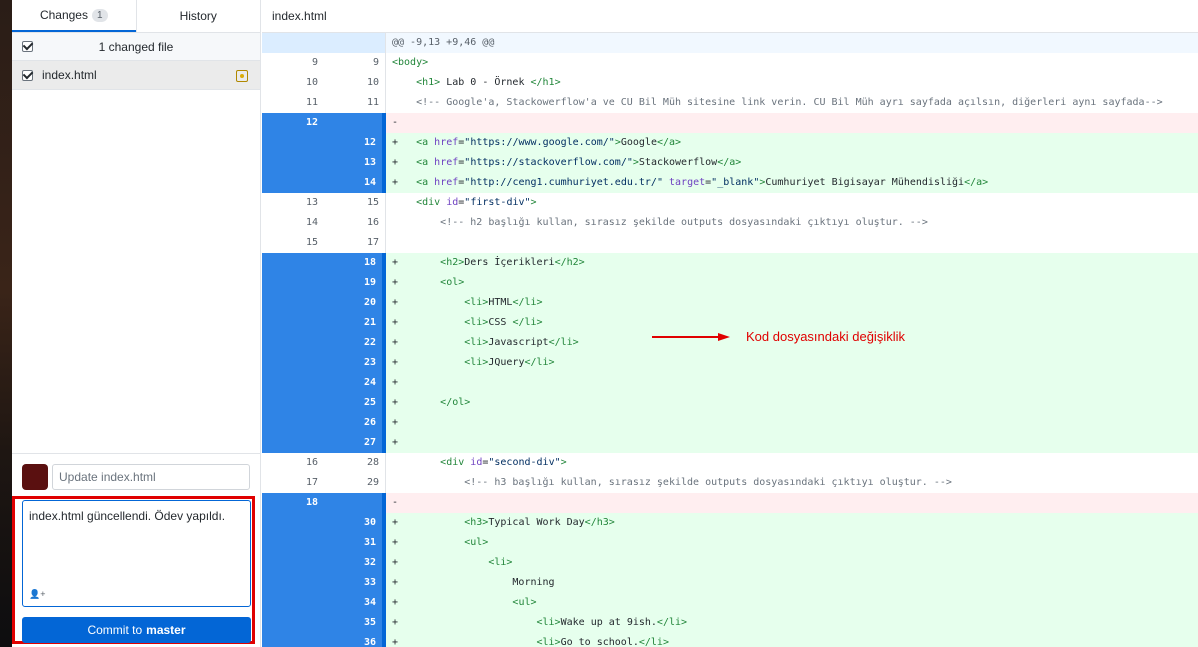 This screenshot has height=647, width=1198. What do you see at coordinates (730, 443) in the screenshot?
I see `diff-line-added: 27 +` at bounding box center [730, 443].